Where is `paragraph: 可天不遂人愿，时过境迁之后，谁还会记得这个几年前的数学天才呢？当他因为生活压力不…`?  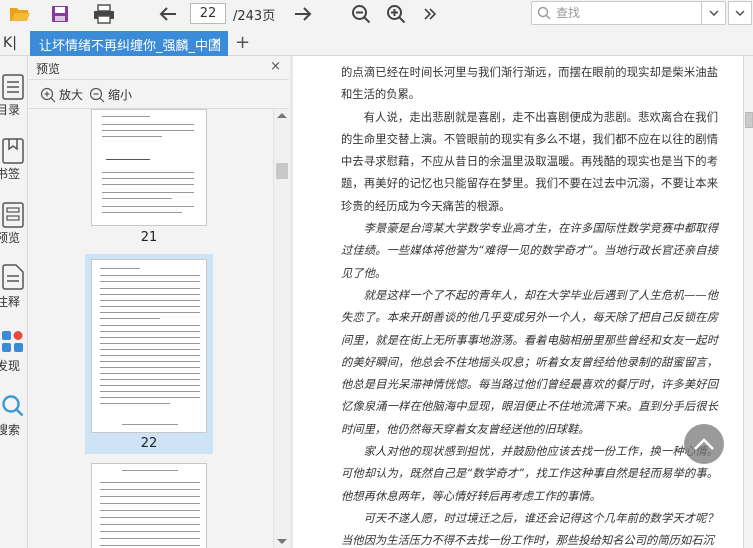
paragraph: 可天不遂人愿，时过境迁之后，谁还会记得这个几年前的数学天才呢？当他因为生活压力不… is located at coordinates (529, 529).